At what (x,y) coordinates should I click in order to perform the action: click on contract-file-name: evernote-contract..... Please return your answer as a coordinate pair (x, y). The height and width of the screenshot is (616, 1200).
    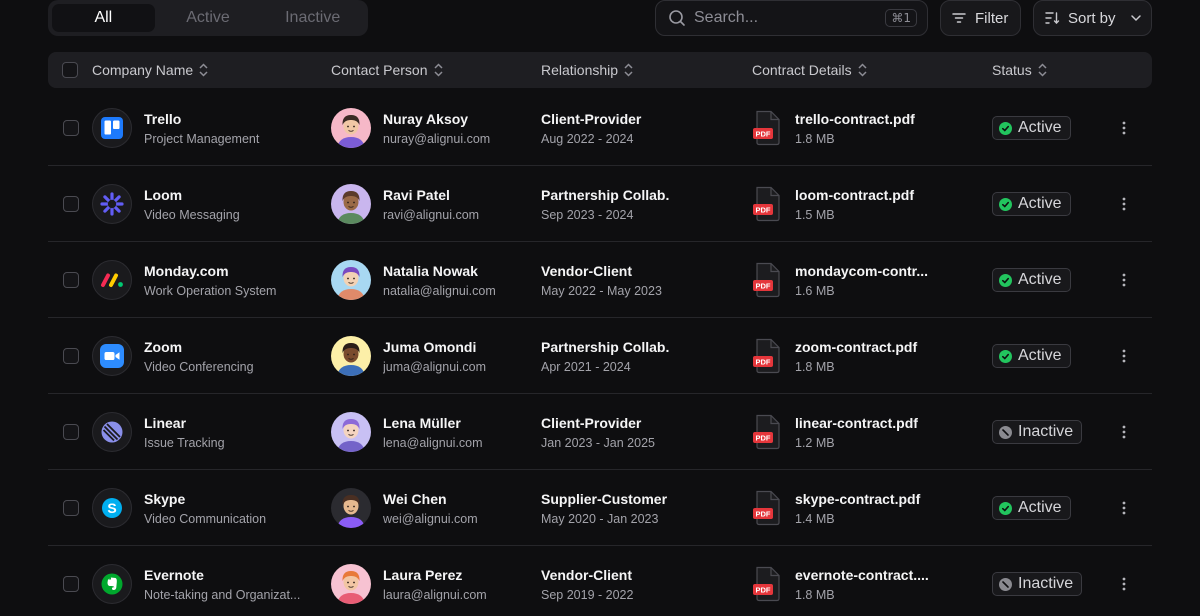
    Looking at the image, I should click on (865, 575).